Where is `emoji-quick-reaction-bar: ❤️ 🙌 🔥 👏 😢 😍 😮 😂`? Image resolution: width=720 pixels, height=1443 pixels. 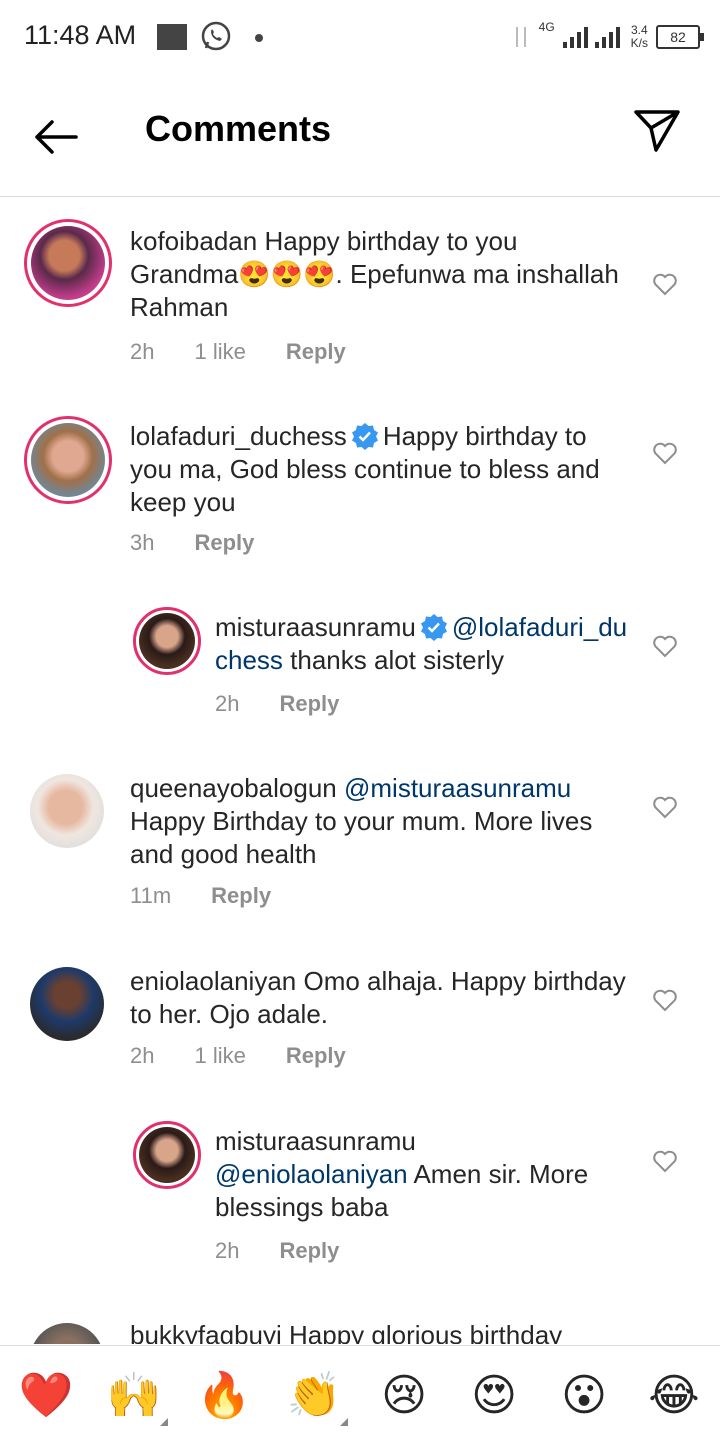 emoji-quick-reaction-bar: ❤️ 🙌 🔥 👏 😢 😍 😮 😂 is located at coordinates (360, 1394).